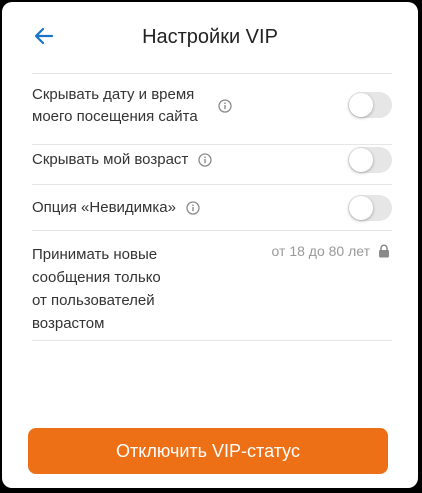 The height and width of the screenshot is (493, 422). I want to click on hide-age-toggle, so click(370, 160).